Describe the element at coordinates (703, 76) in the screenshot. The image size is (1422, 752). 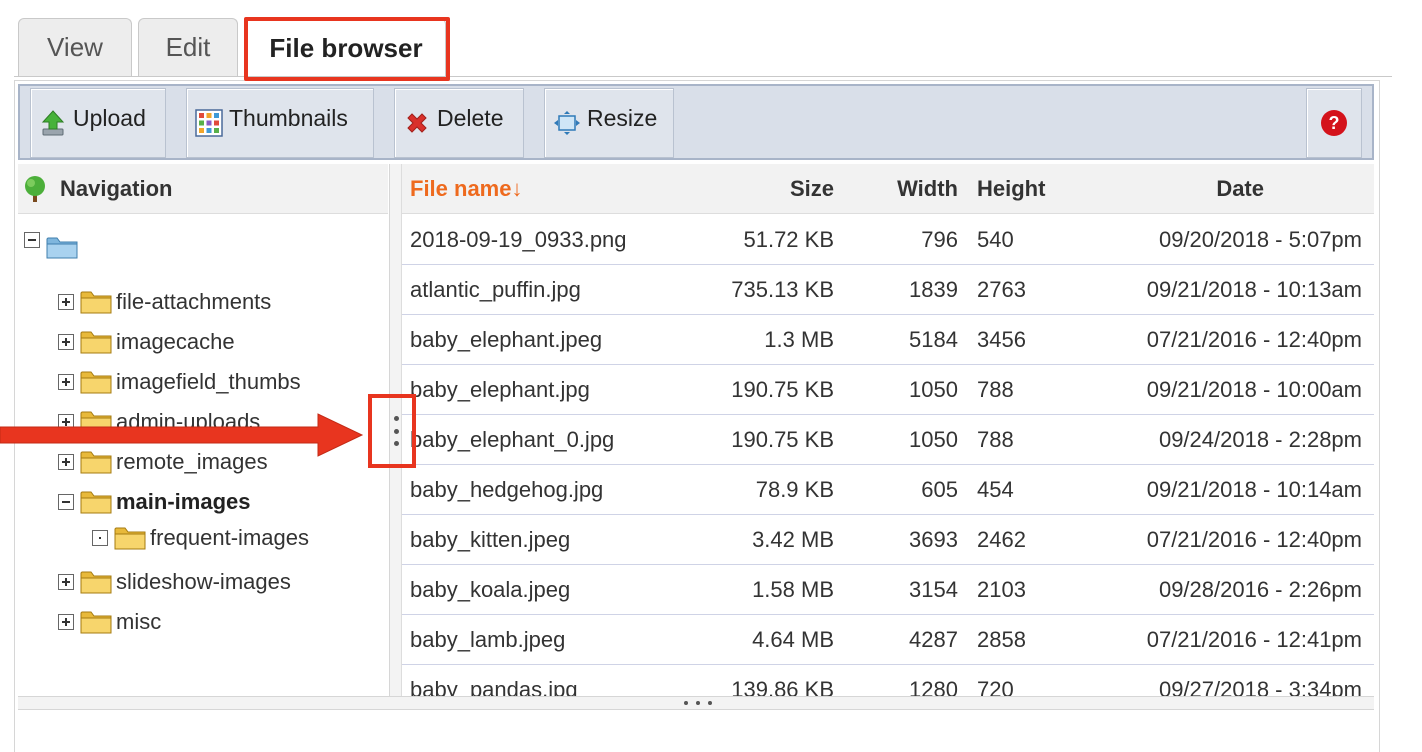
I see `tab-divider` at that location.